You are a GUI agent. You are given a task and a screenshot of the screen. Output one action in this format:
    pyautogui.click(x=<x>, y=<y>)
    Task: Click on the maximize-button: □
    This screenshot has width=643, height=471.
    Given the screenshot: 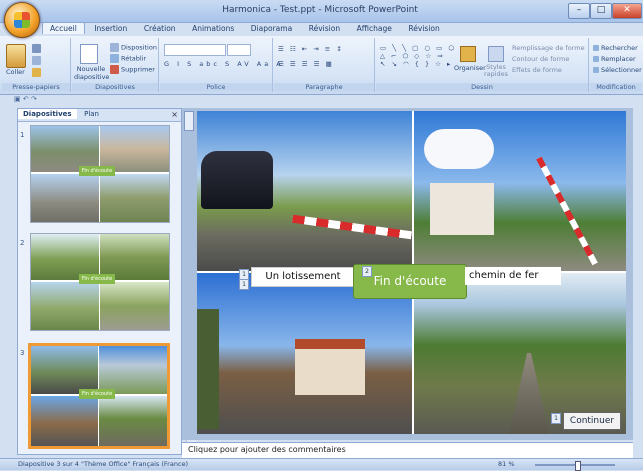 What is the action you would take?
    pyautogui.click(x=601, y=11)
    